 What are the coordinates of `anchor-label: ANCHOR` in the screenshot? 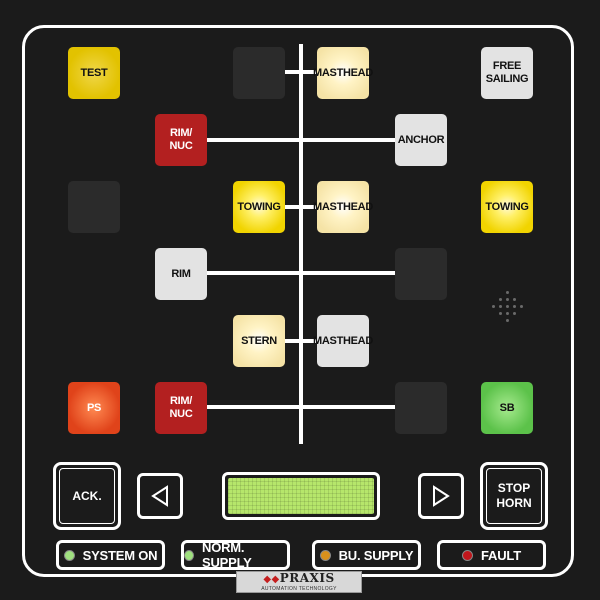 It's located at (421, 139).